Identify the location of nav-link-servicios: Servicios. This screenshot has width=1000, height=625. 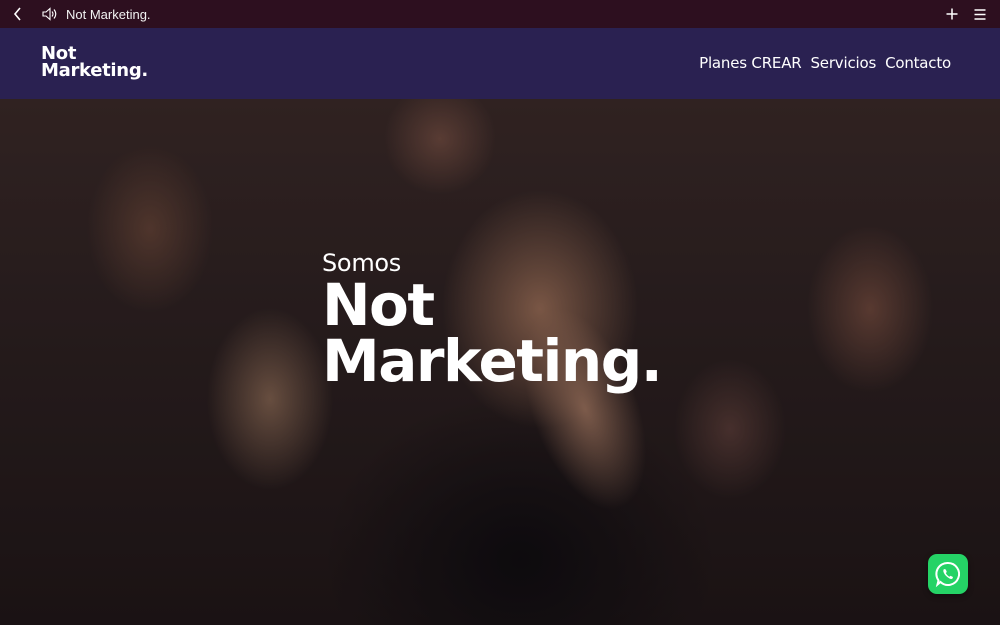
(843, 63).